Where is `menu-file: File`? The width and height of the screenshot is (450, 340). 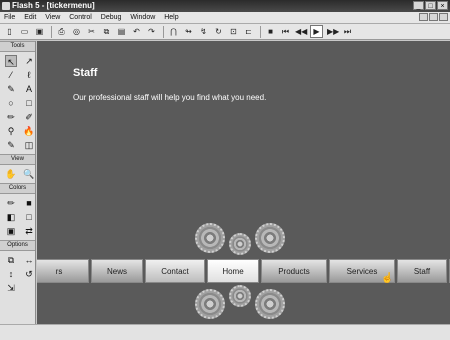
menu-file: File is located at coordinates (9, 17).